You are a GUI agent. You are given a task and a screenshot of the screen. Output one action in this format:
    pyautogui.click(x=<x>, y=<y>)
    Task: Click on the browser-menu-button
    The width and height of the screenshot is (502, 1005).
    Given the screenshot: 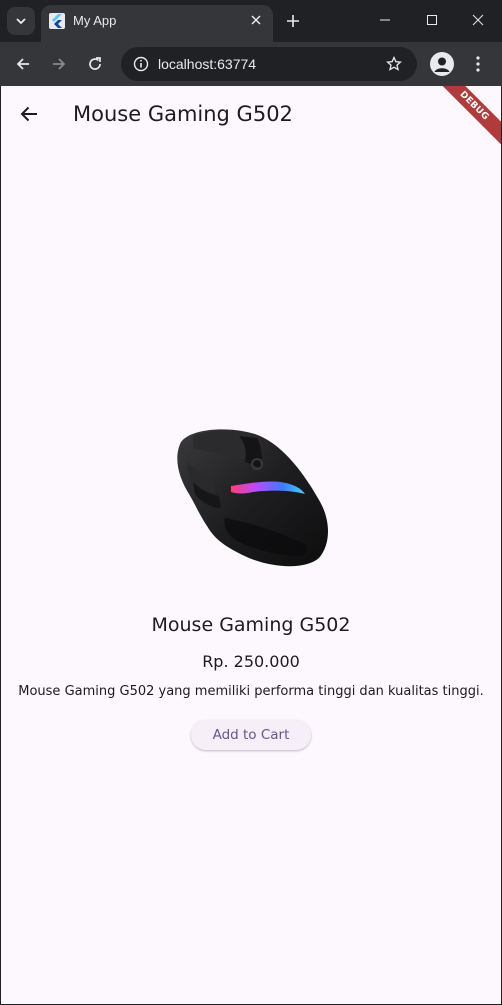 What is the action you would take?
    pyautogui.click(x=478, y=64)
    